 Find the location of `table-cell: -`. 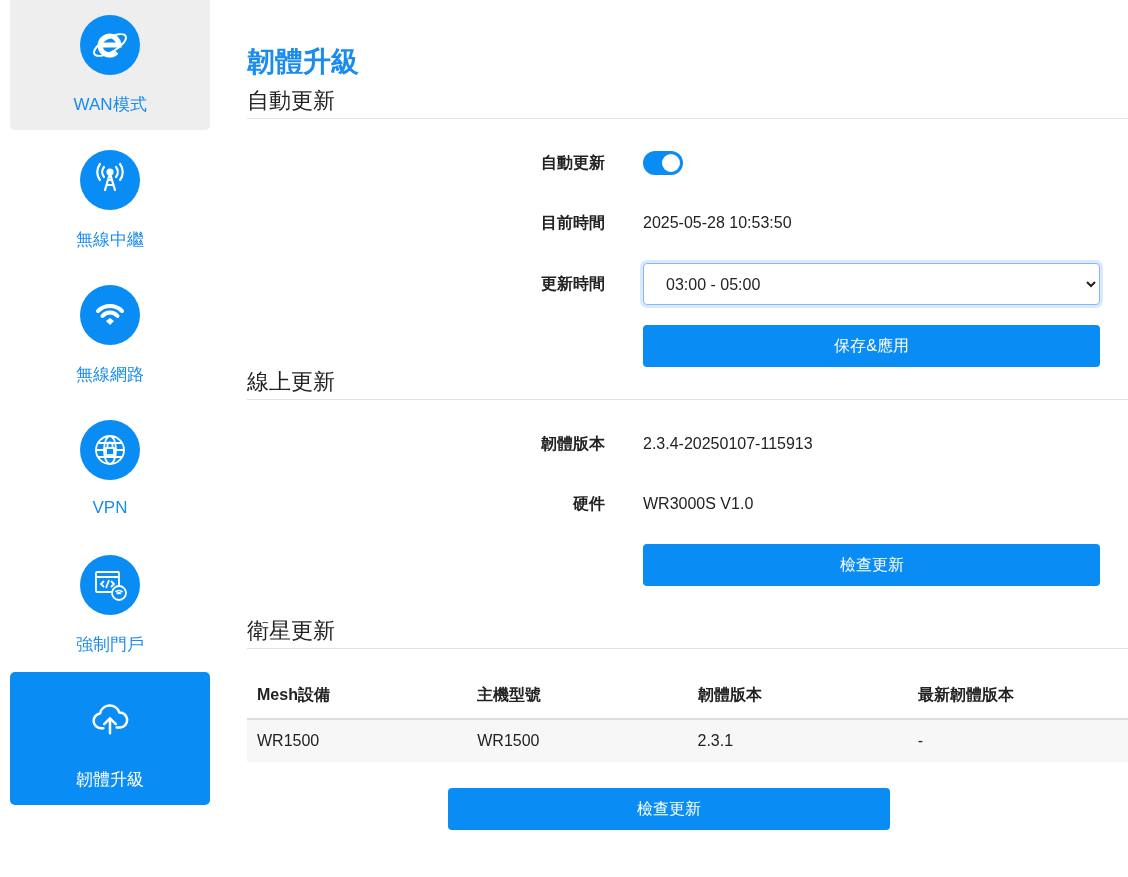

table-cell: - is located at coordinates (1017, 740).